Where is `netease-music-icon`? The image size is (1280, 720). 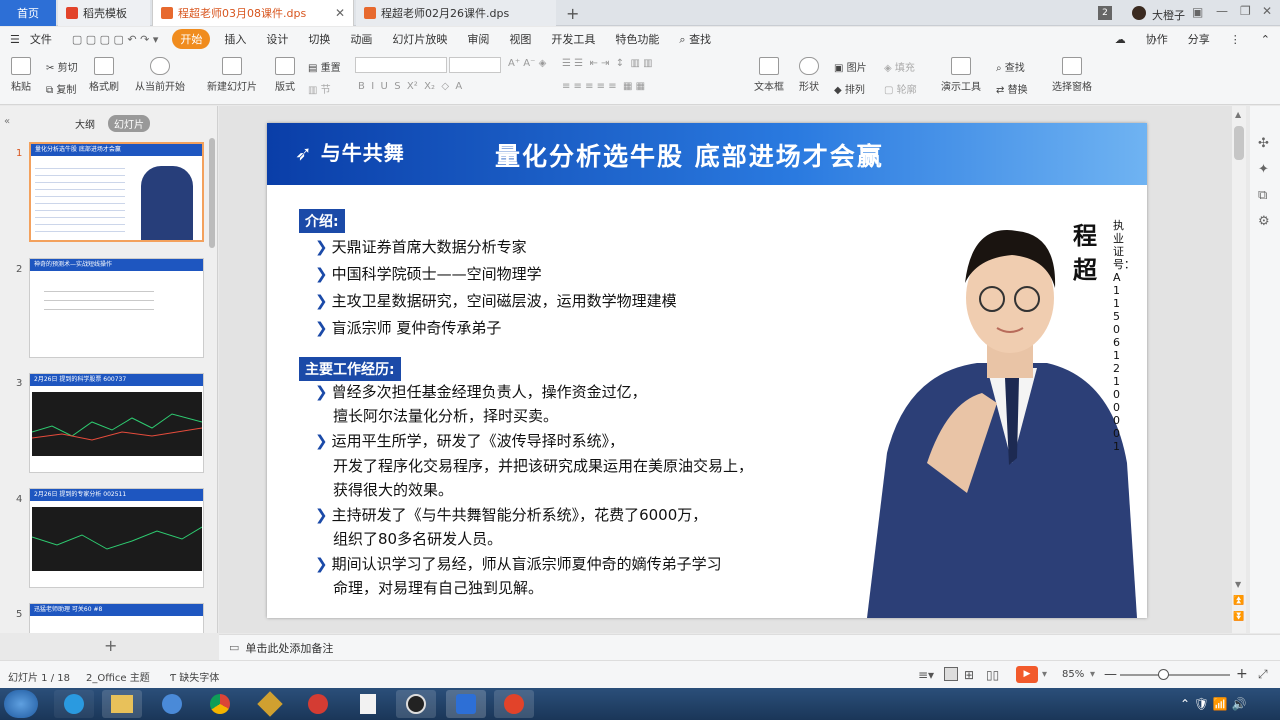 netease-music-icon is located at coordinates (318, 704).